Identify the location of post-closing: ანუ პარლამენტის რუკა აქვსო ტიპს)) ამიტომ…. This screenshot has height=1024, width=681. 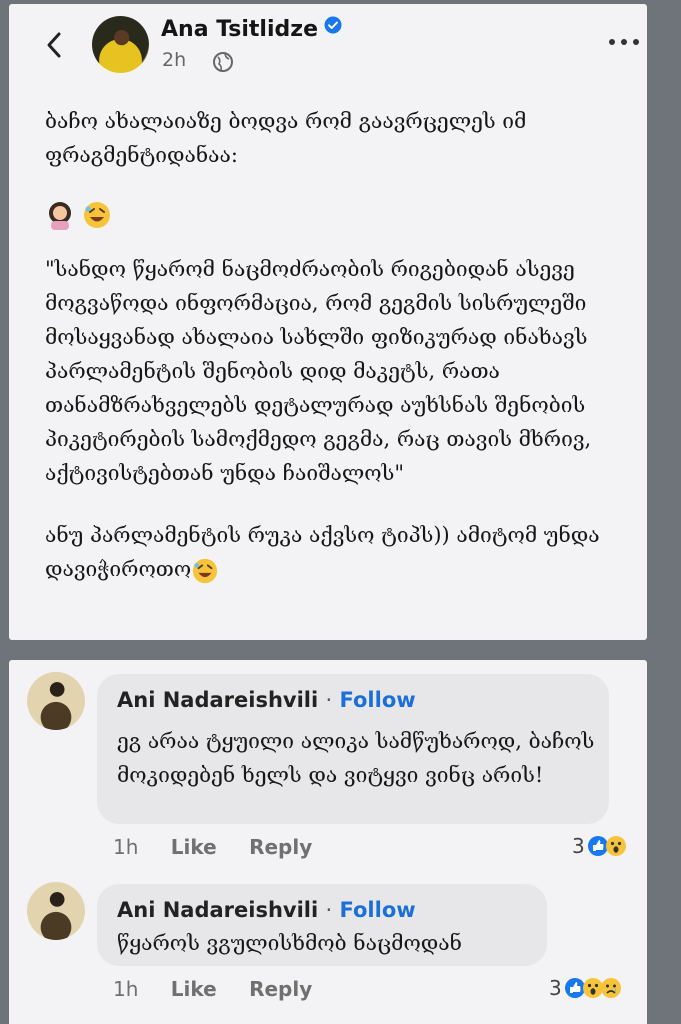
(340, 552).